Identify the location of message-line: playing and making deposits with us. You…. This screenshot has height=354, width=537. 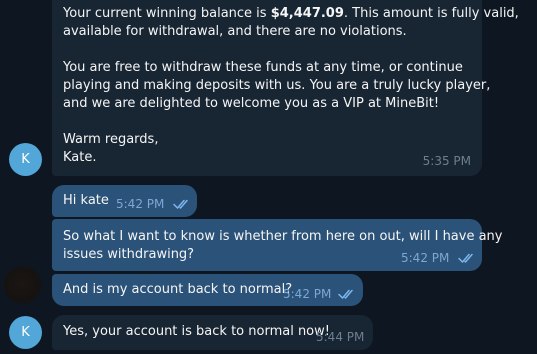
(277, 85).